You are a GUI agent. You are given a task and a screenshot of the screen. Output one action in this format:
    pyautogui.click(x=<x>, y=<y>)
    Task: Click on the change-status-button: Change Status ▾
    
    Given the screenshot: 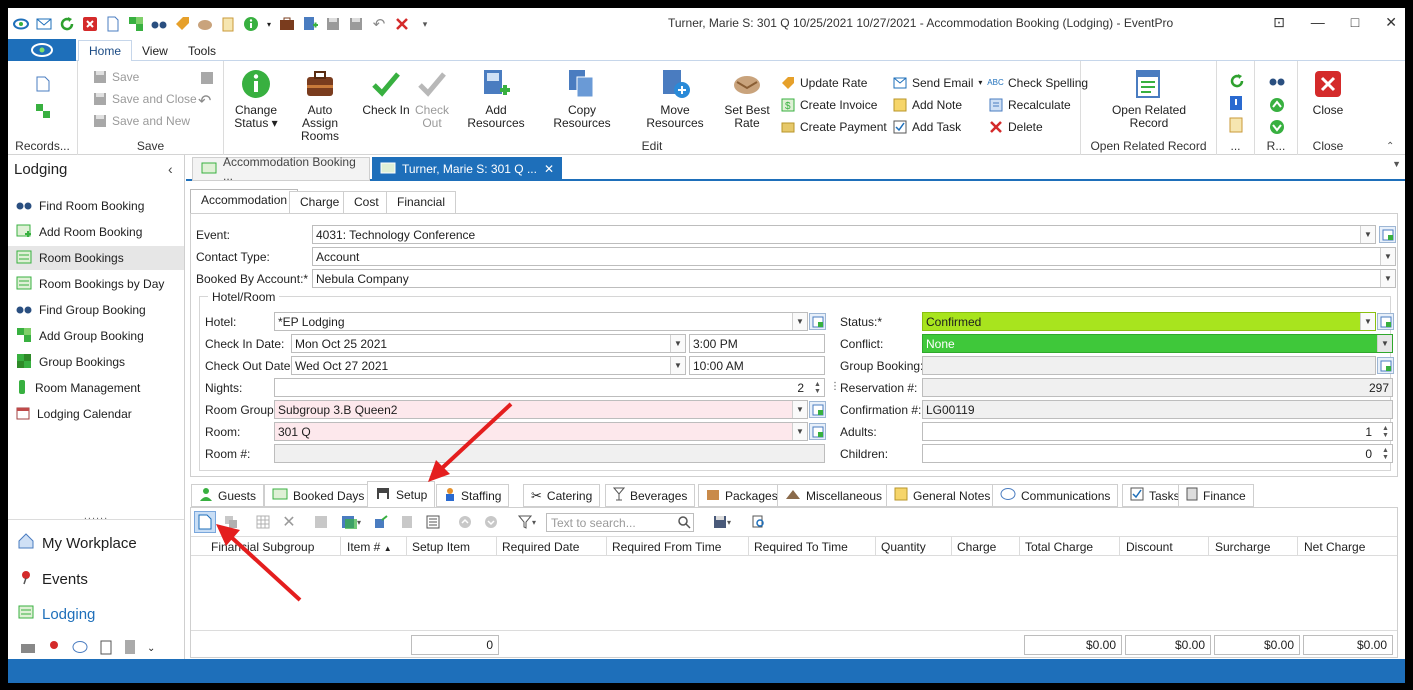 What is the action you would take?
    pyautogui.click(x=256, y=98)
    